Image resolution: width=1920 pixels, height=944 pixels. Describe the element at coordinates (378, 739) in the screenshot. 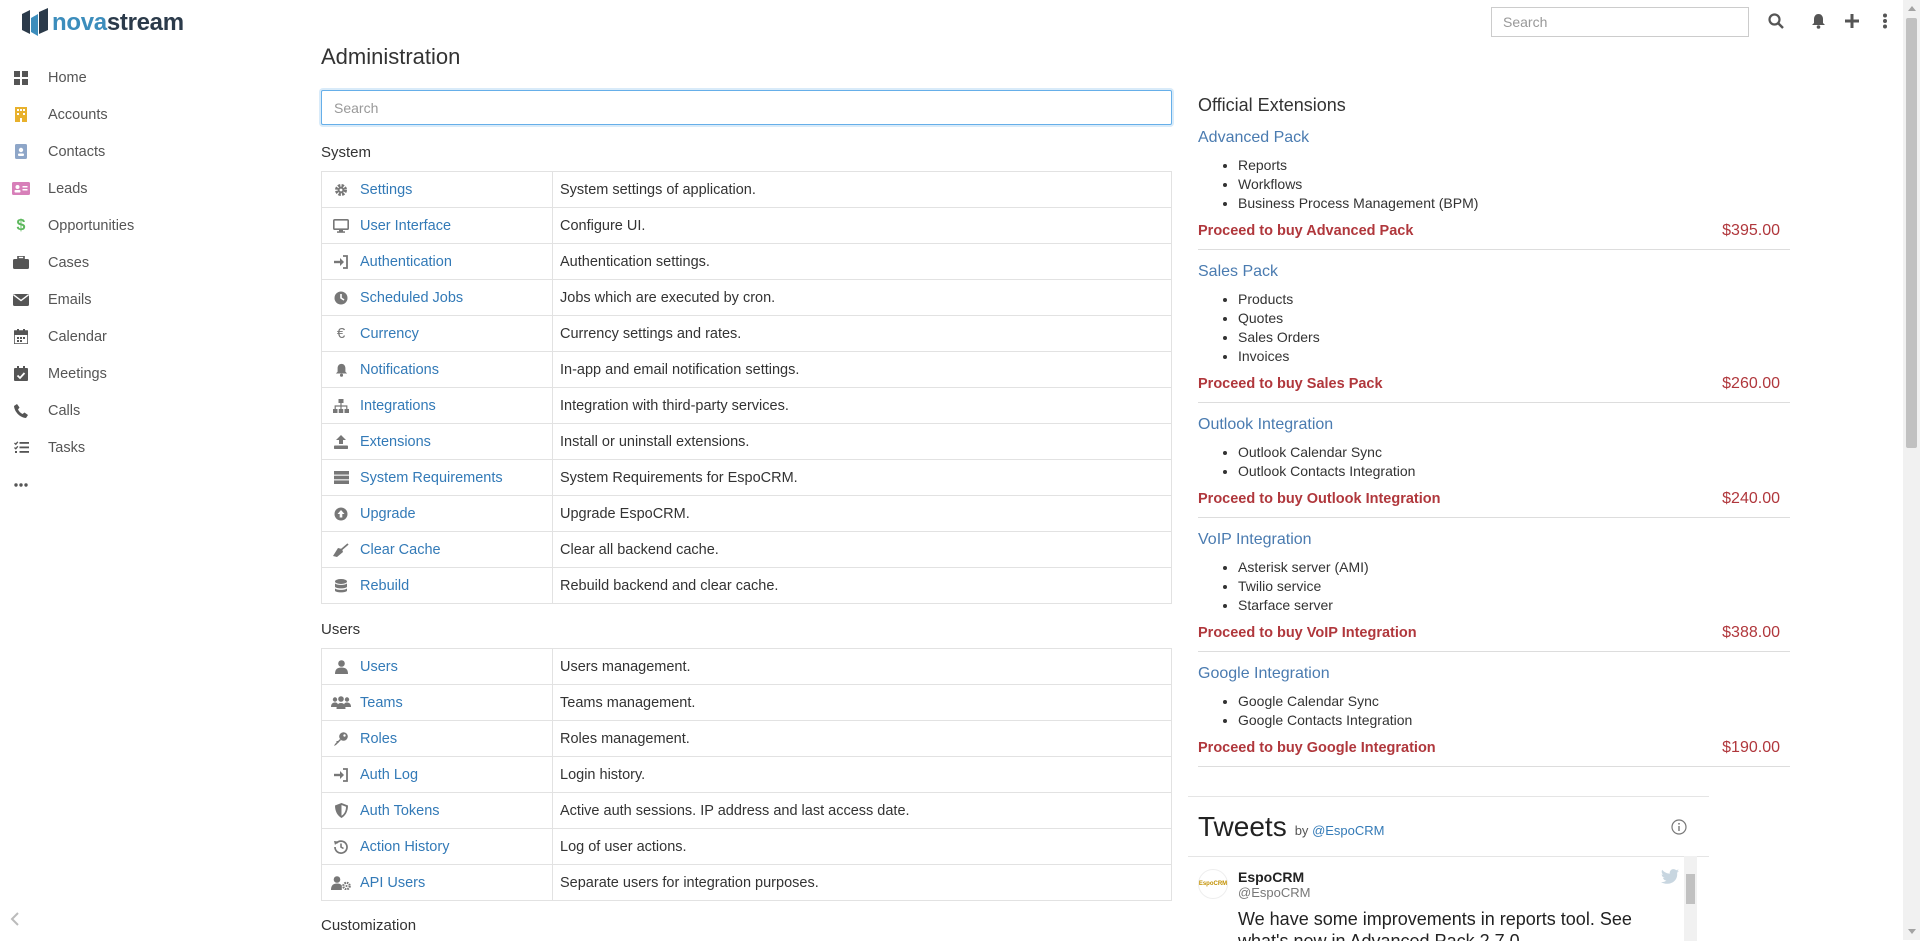

I see `admin-link-roles: Roles` at that location.